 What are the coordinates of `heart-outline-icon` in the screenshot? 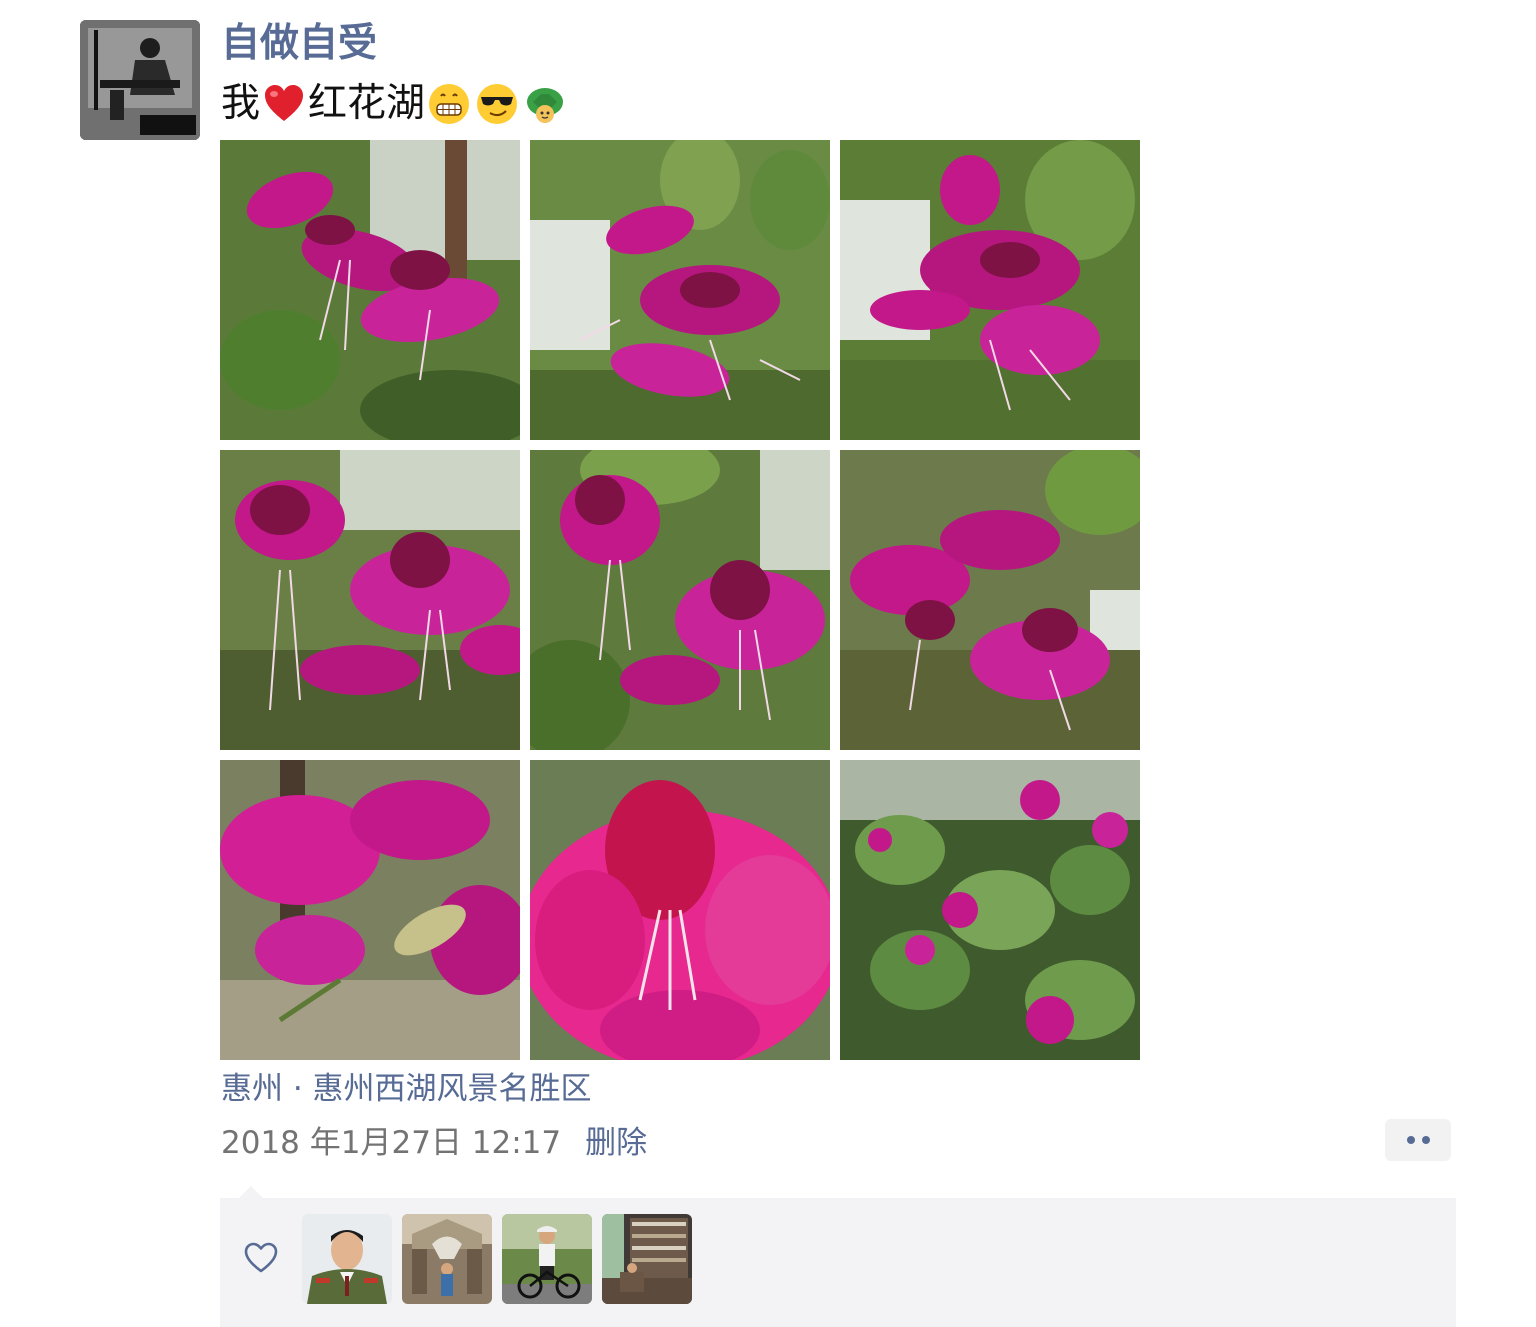 It's located at (261, 1258).